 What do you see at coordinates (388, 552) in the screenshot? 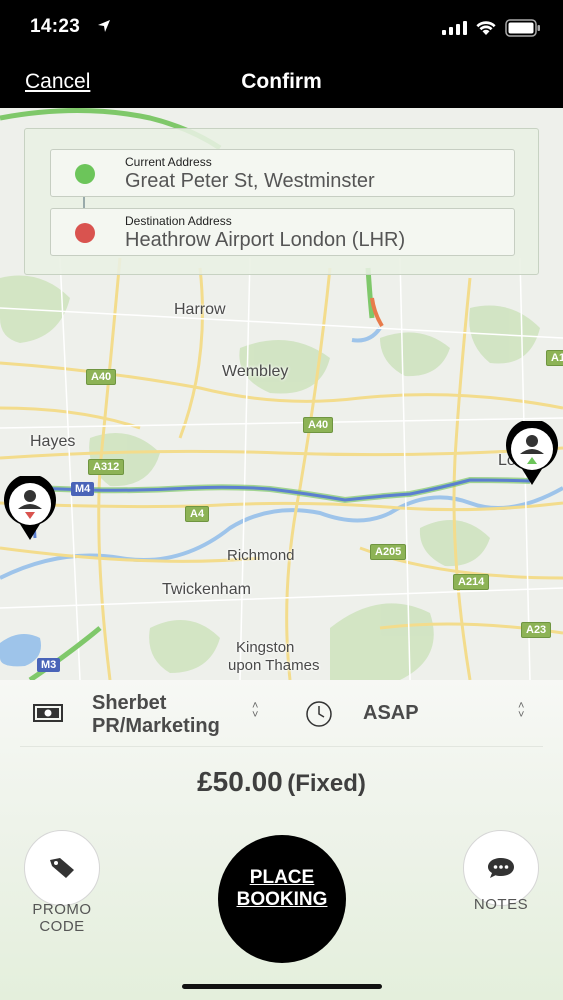
I see `road-shield: A205` at bounding box center [388, 552].